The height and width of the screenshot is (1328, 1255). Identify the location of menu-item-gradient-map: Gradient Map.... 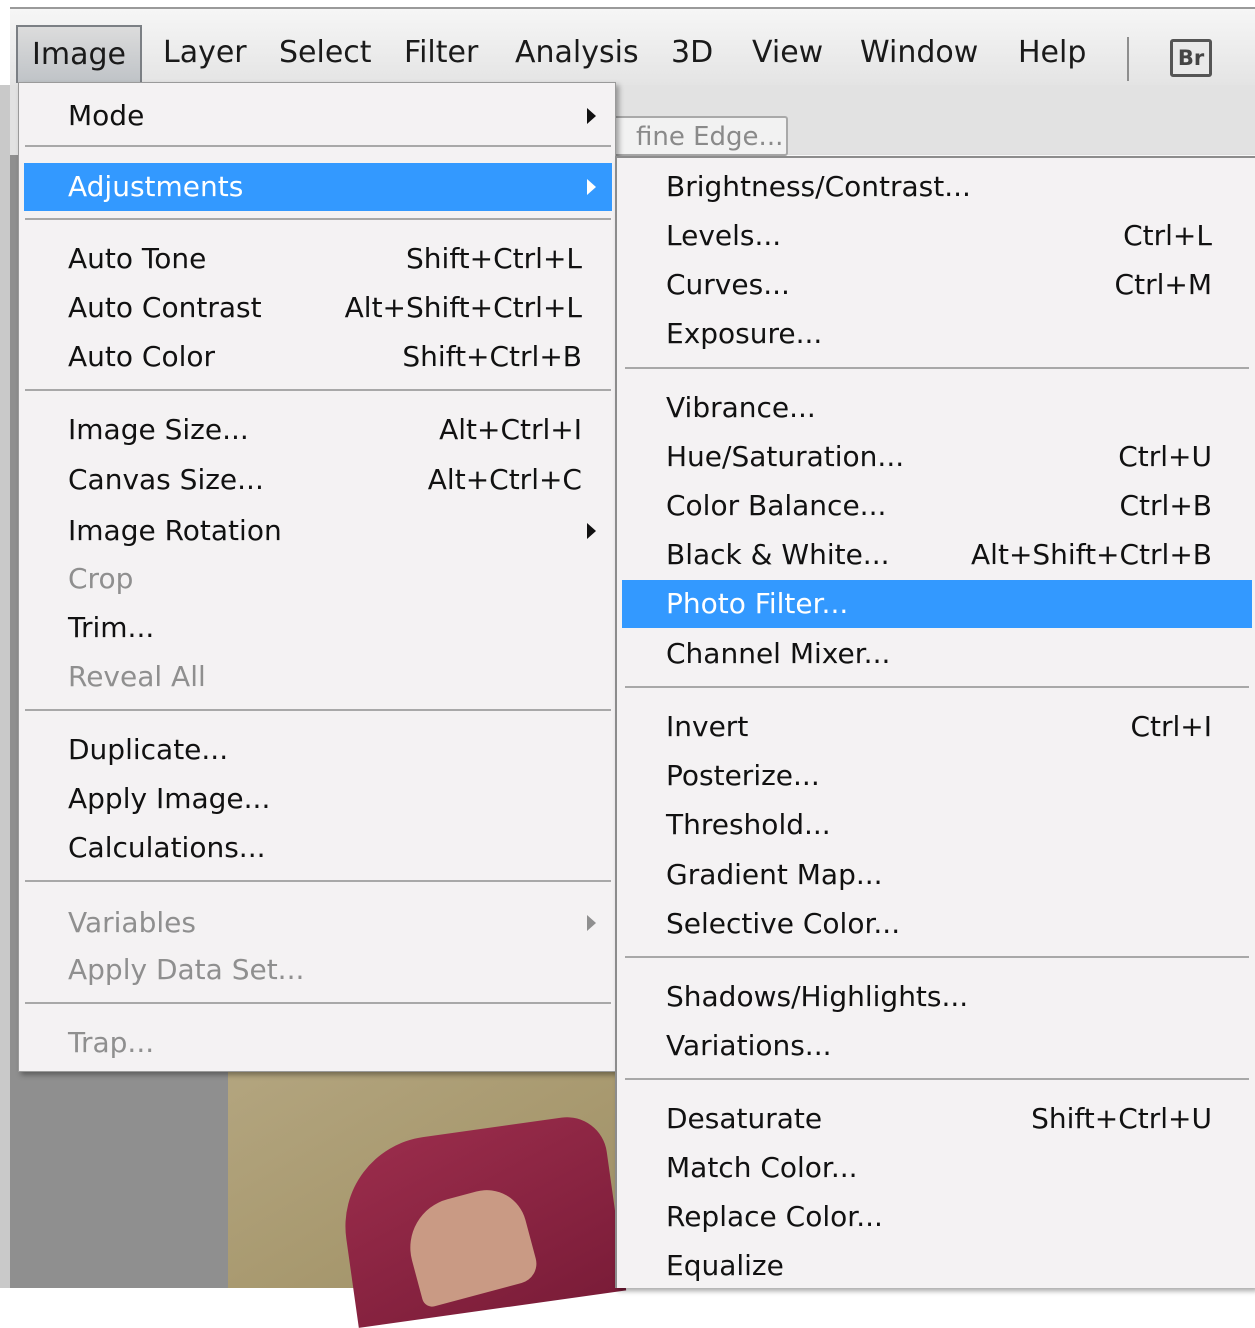
(937, 875).